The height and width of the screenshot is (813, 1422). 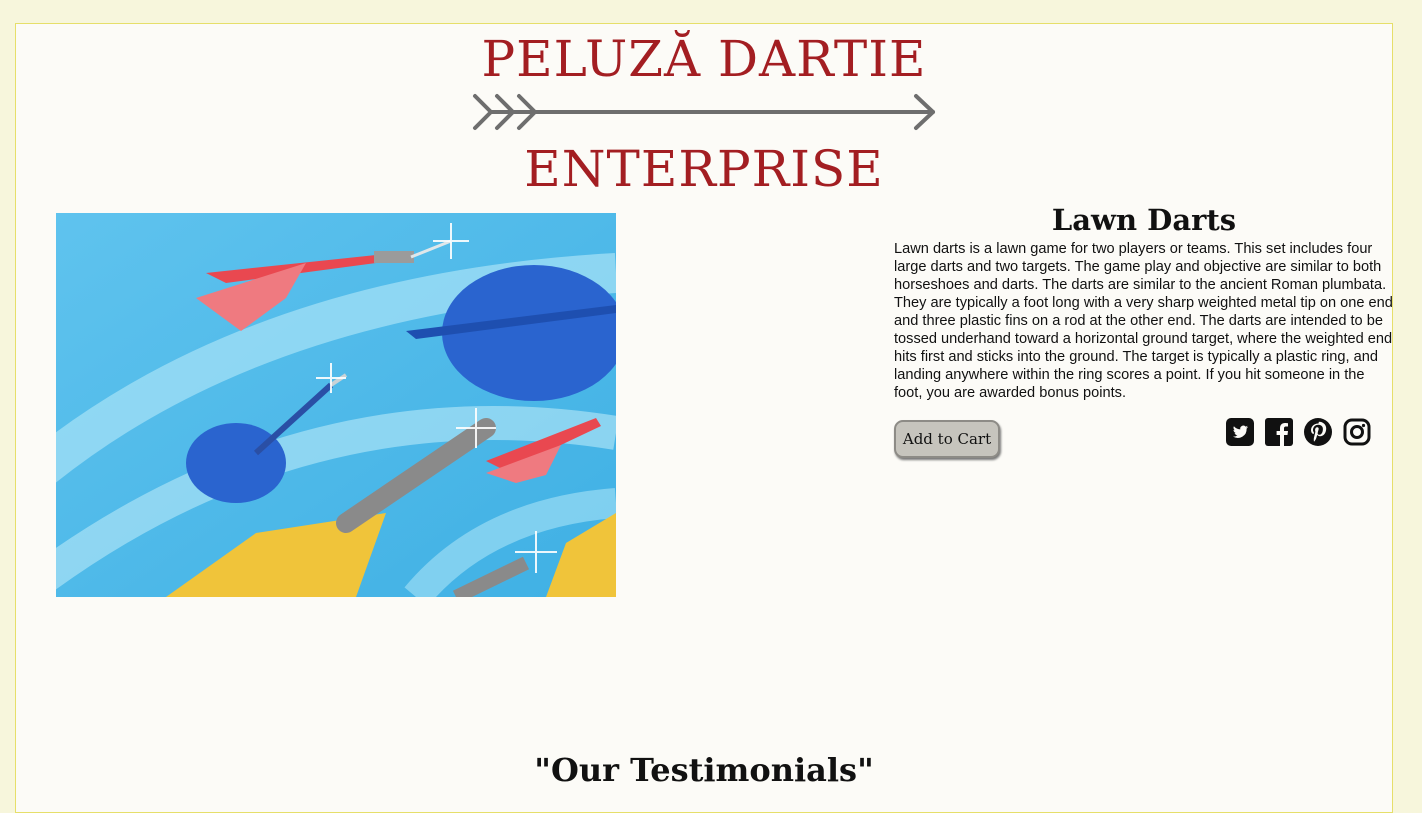 I want to click on pinterest-icon, so click(x=1318, y=432).